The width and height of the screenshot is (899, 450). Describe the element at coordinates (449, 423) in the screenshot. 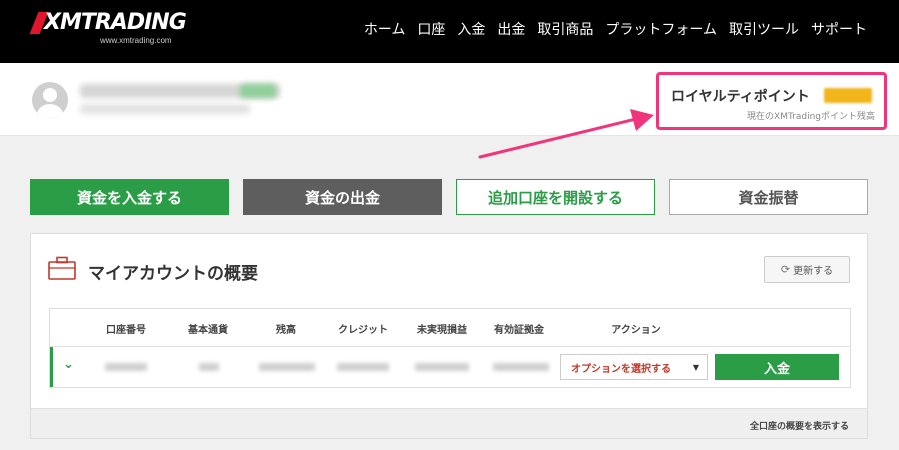

I see `panel-footer: 全口座の概要を表示する` at that location.